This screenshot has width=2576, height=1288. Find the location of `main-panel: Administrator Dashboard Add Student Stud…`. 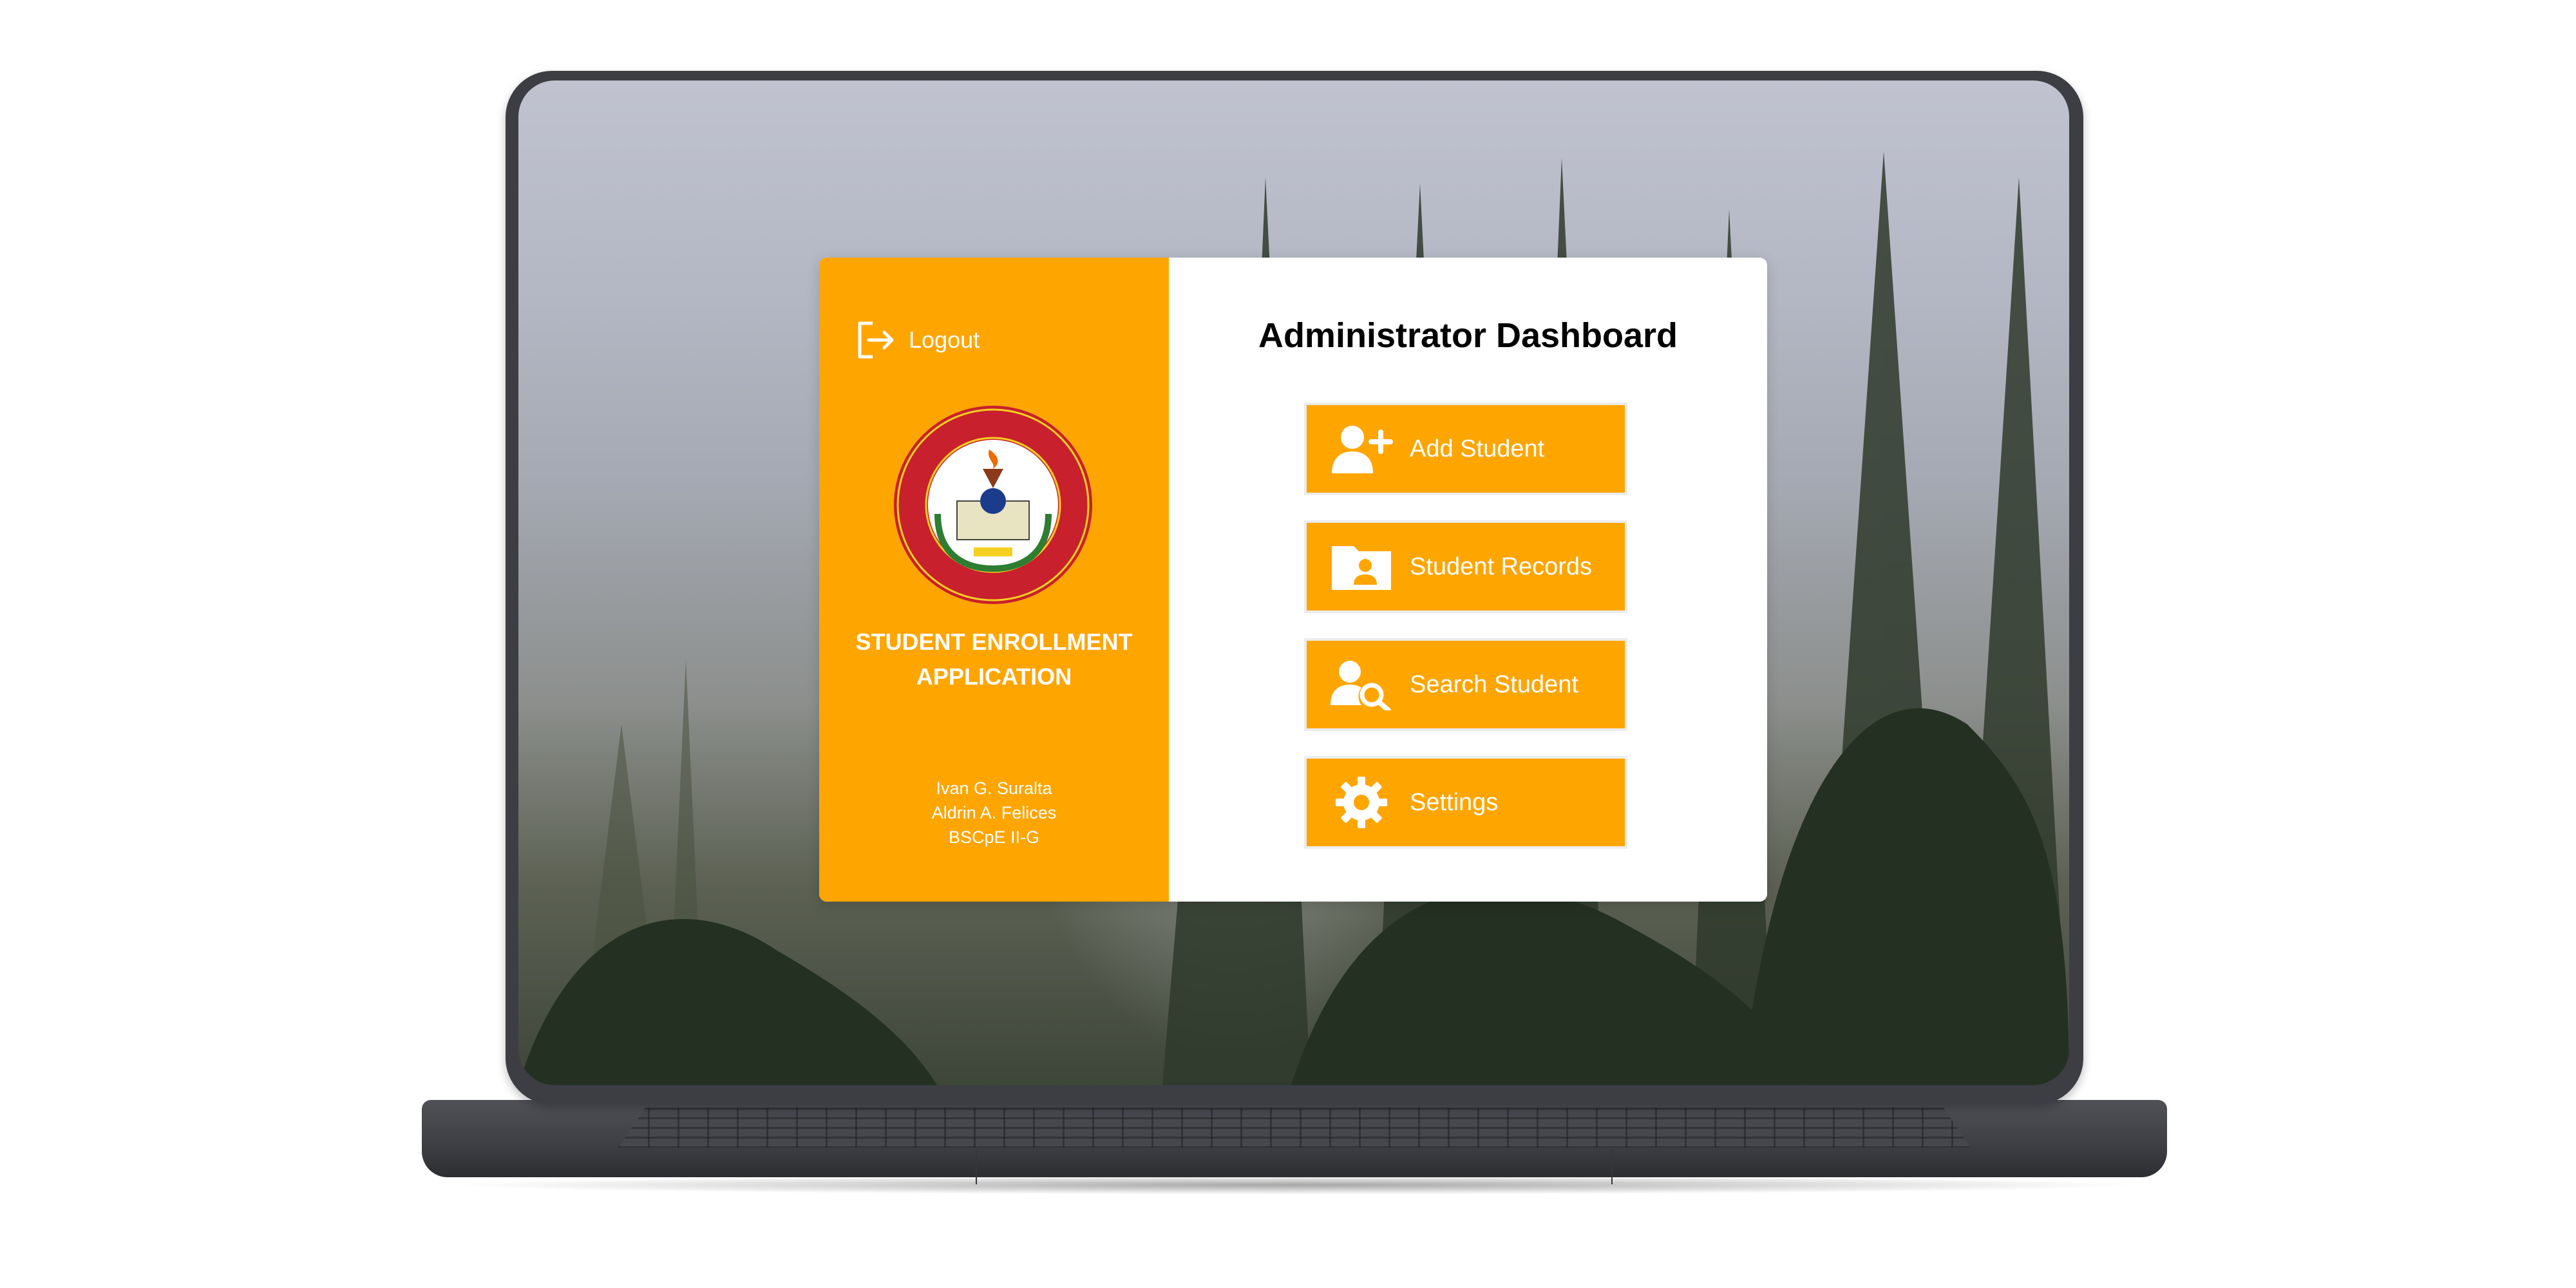

main-panel: Administrator Dashboard Add Student Stud… is located at coordinates (1468, 580).